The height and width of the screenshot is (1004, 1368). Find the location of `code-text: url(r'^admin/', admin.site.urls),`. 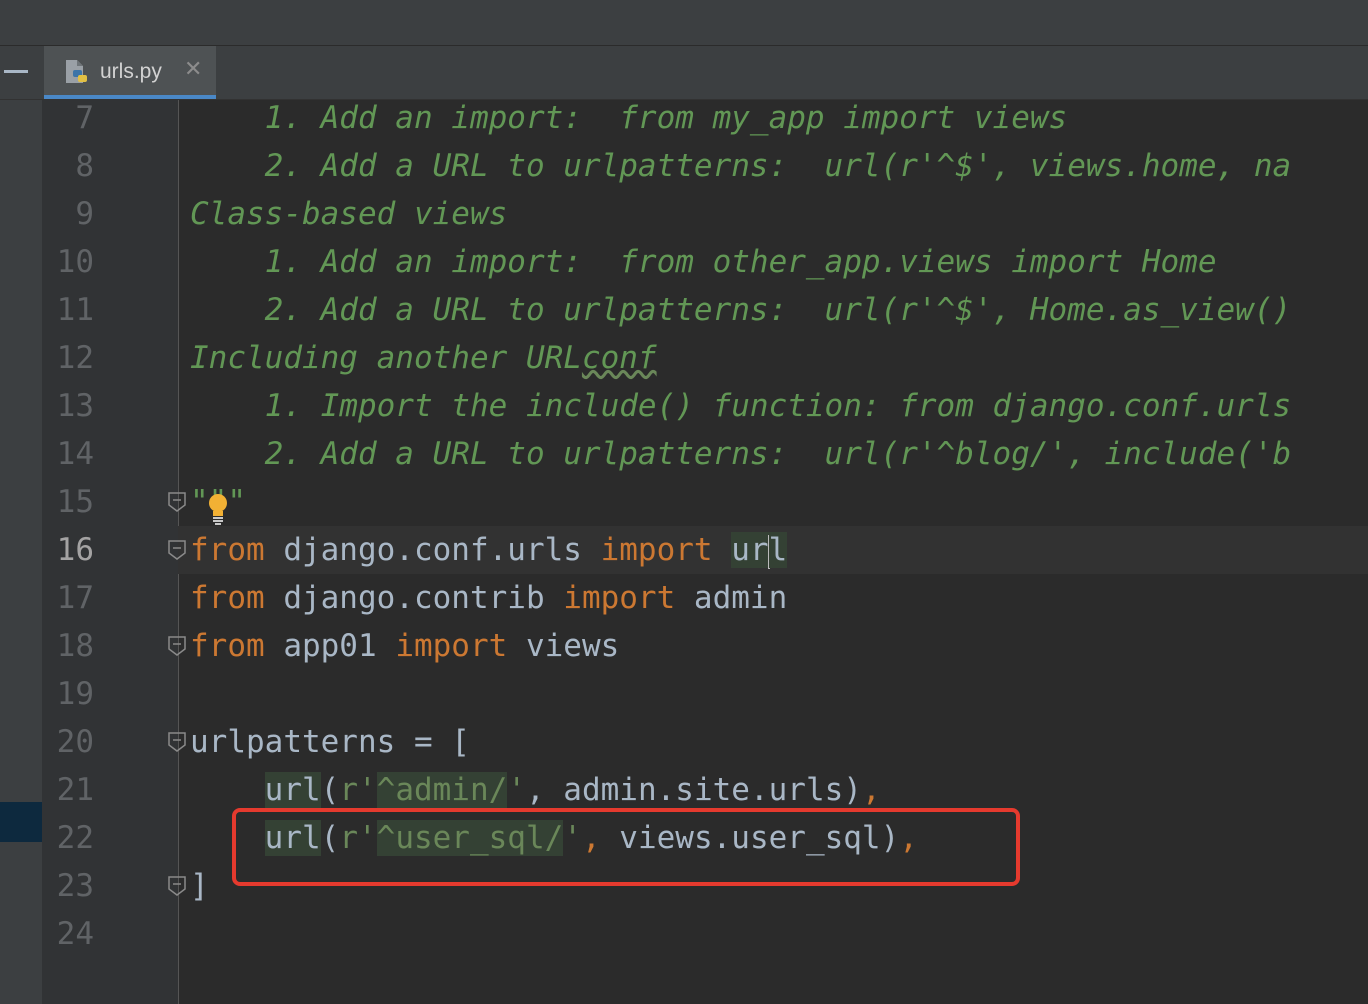

code-text: url(r'^admin/', admin.site.urls), is located at coordinates (535, 790).